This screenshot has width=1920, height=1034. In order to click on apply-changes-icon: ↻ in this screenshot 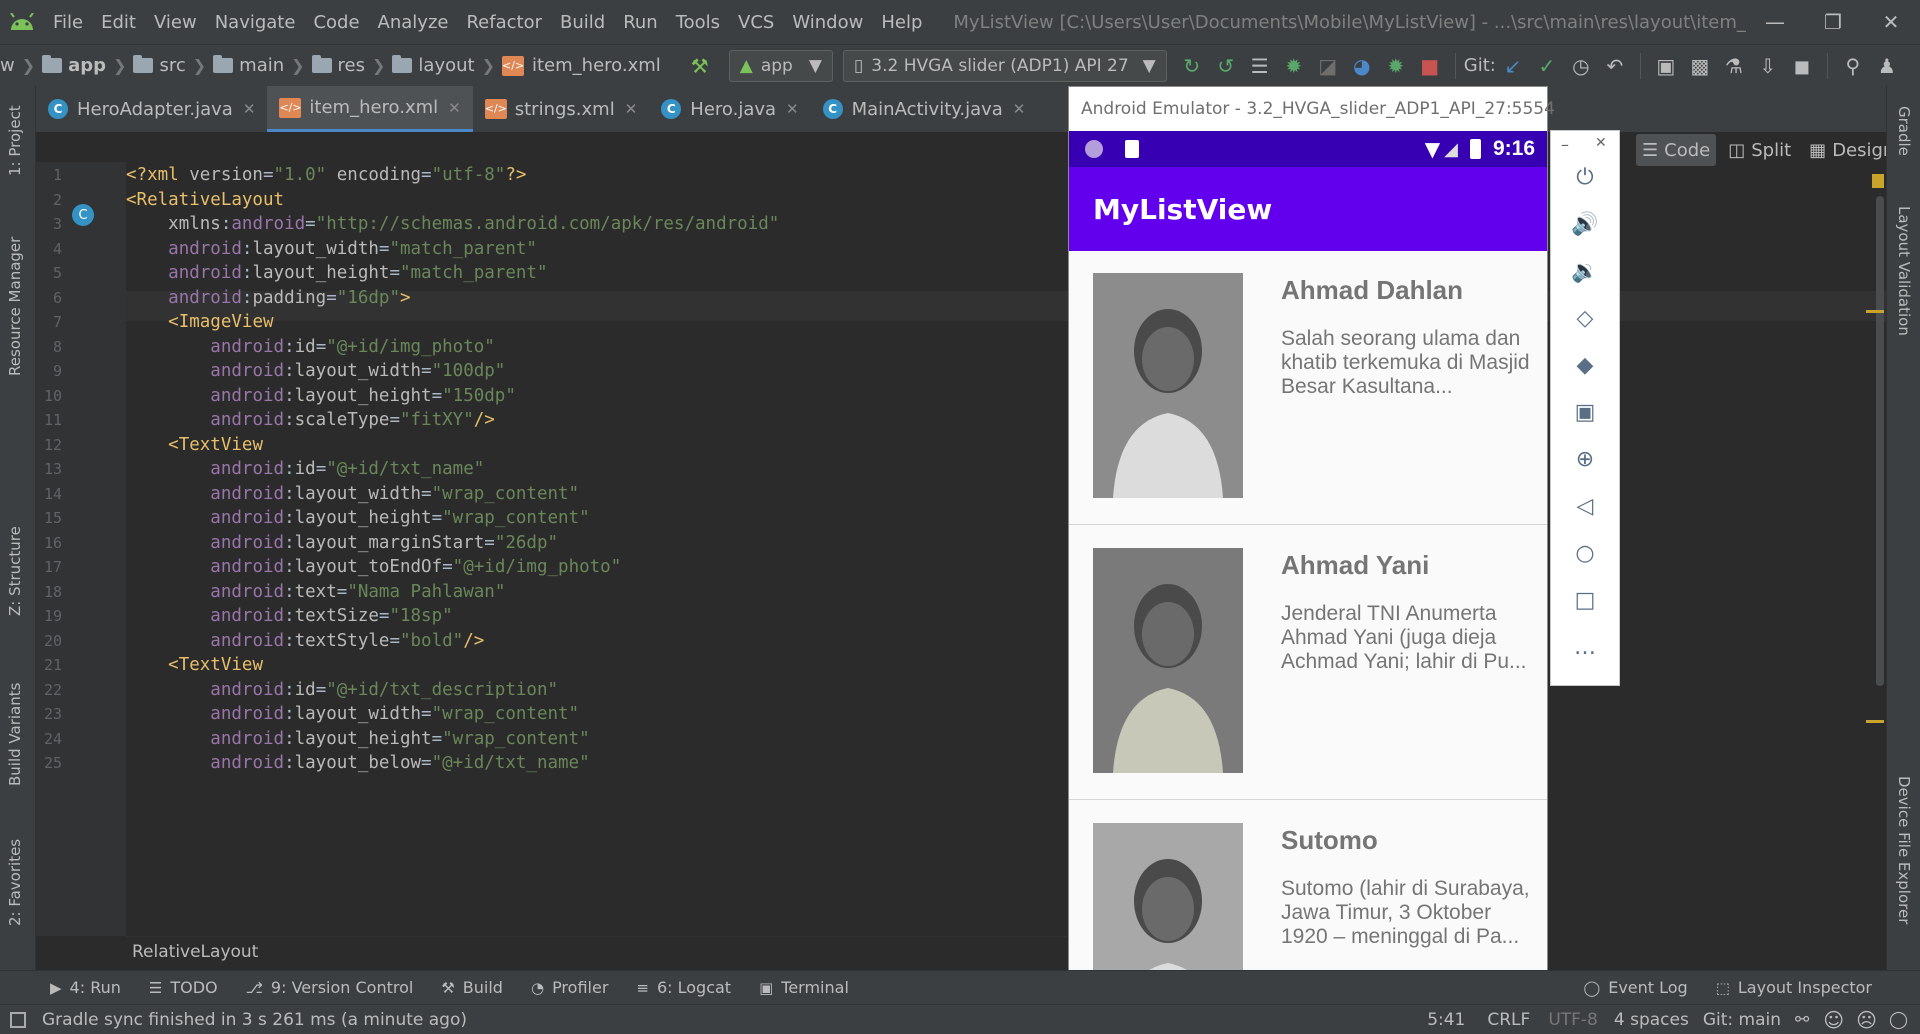, I will do `click(1192, 66)`.